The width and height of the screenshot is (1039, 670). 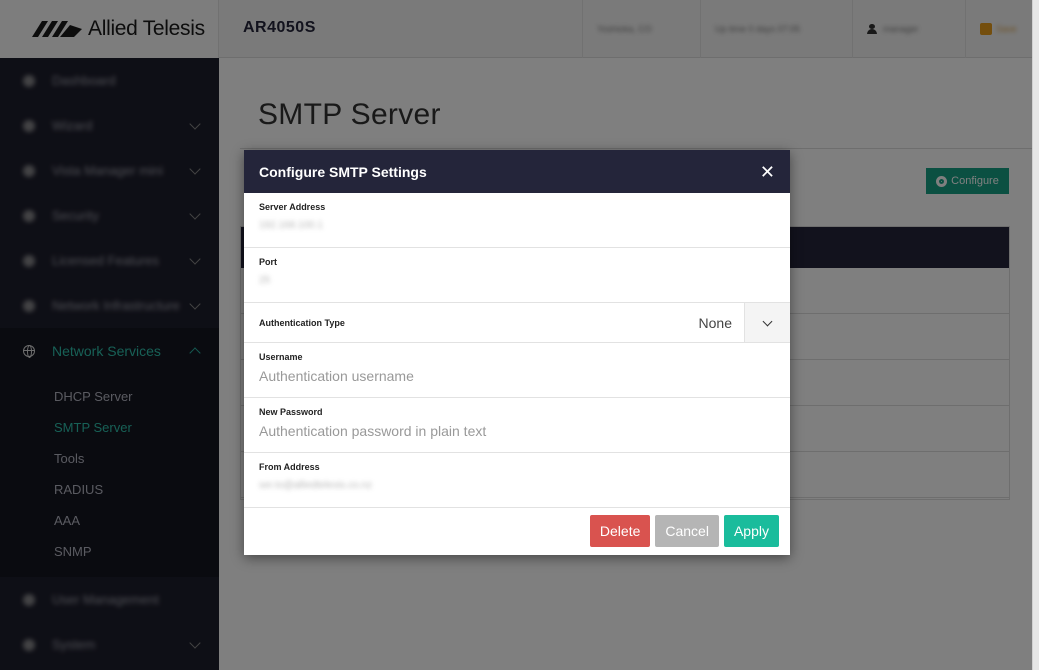 I want to click on authentication-type-select: Authentication Type None, so click(x=517, y=323).